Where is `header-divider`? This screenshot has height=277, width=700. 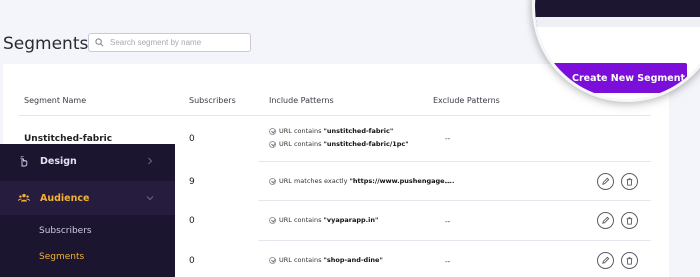 header-divider is located at coordinates (334, 115).